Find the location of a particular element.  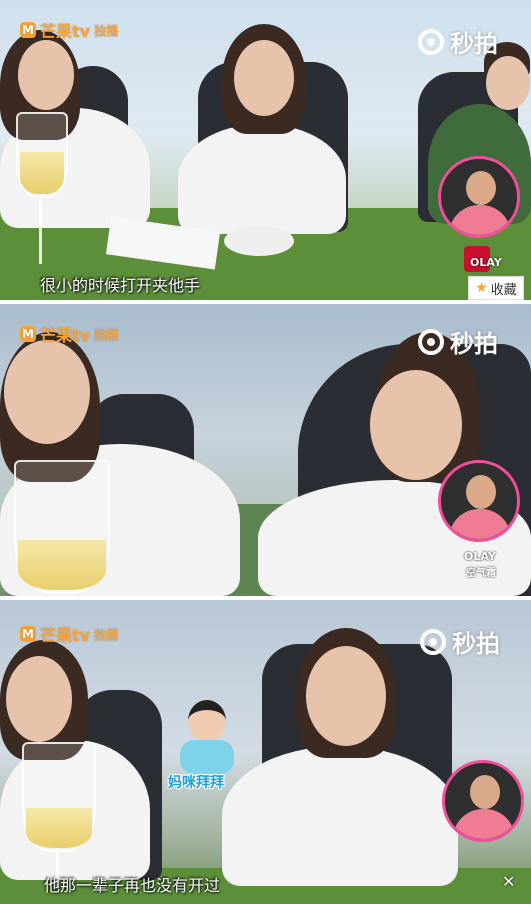

favorite-button: ★ 收藏 is located at coordinates (496, 288).